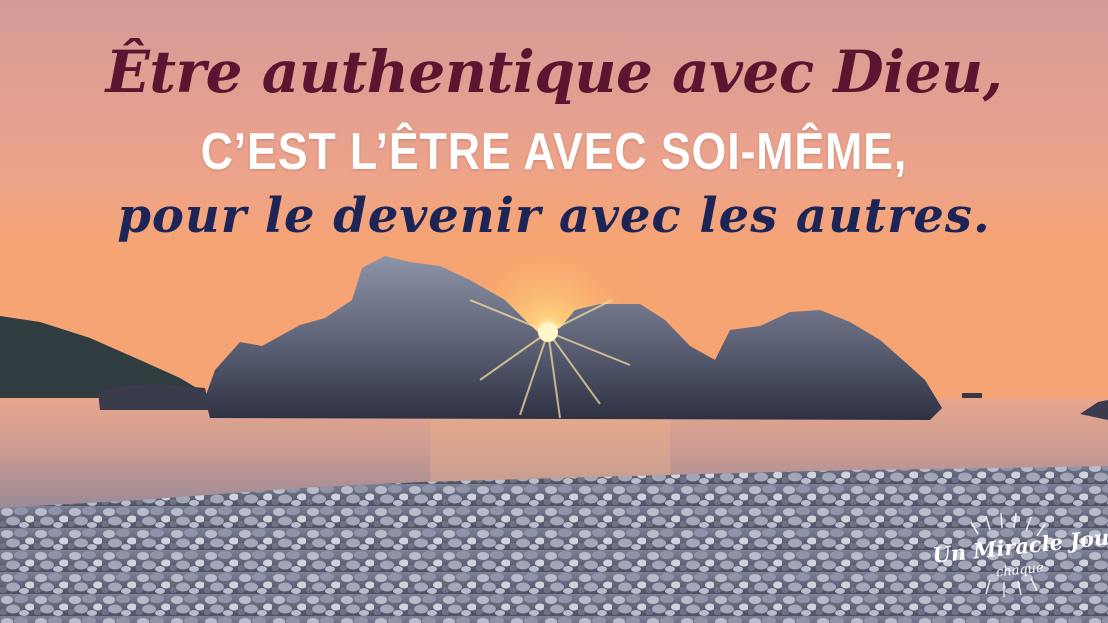  What do you see at coordinates (154, 397) in the screenshot?
I see `flat-rock` at bounding box center [154, 397].